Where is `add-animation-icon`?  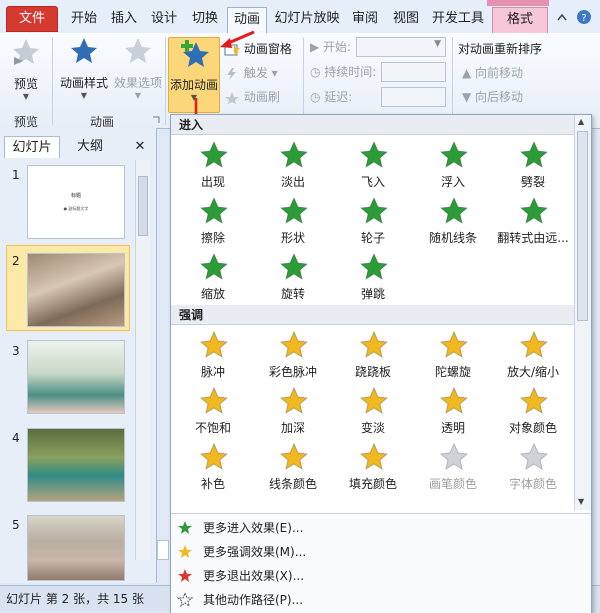 add-animation-icon is located at coordinates (195, 53).